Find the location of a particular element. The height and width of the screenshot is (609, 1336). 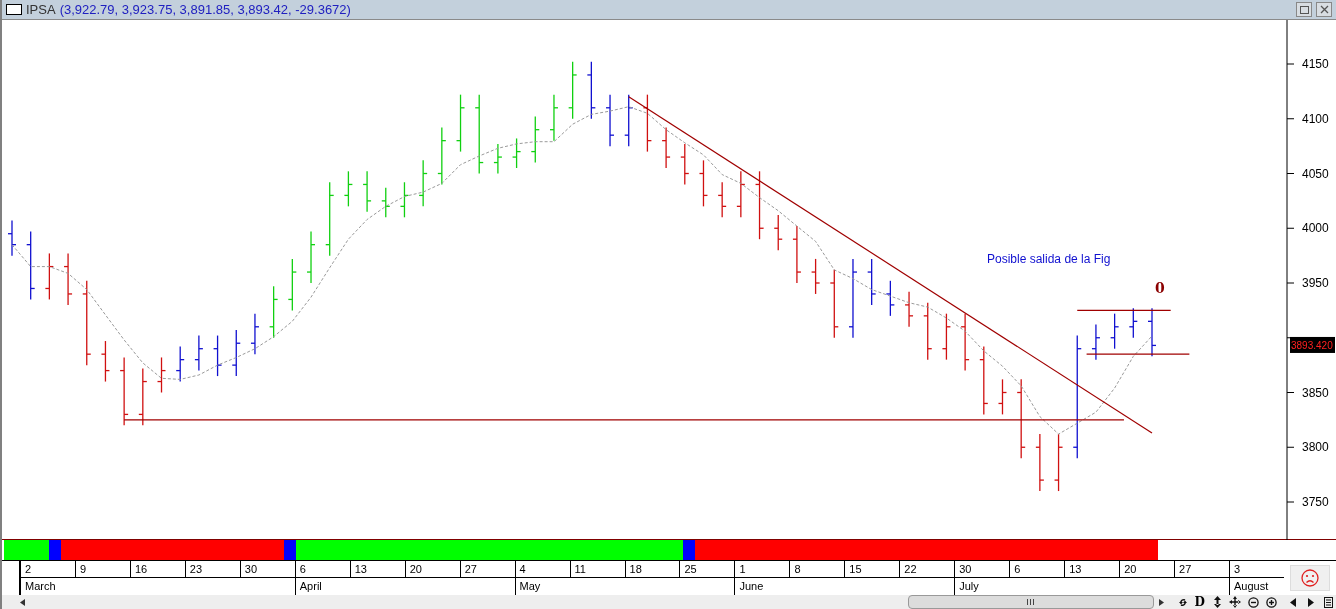

signal-marker: 0 is located at coordinates (1160, 288).